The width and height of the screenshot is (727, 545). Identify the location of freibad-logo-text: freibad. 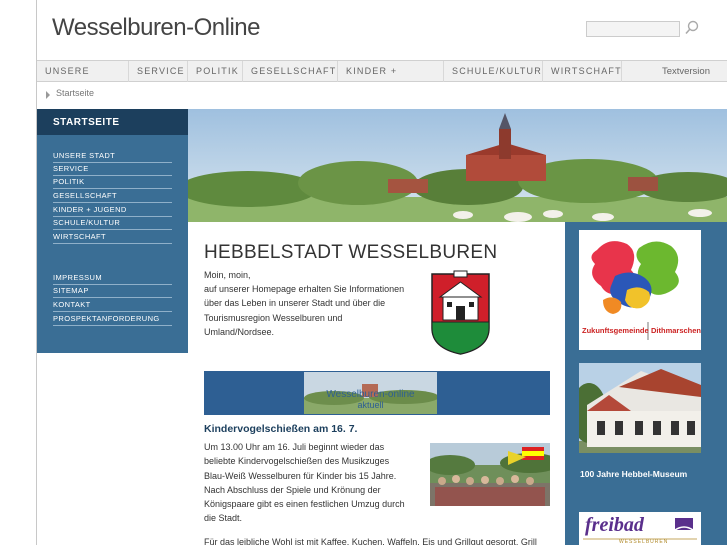
(614, 525).